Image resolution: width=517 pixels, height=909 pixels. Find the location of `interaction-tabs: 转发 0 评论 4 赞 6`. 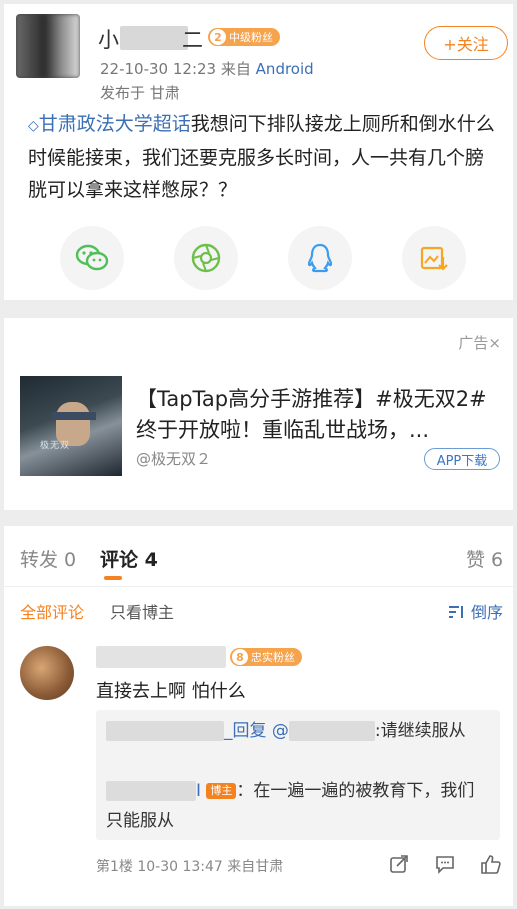

interaction-tabs: 转发 0 评论 4 赞 6 is located at coordinates (258, 556).